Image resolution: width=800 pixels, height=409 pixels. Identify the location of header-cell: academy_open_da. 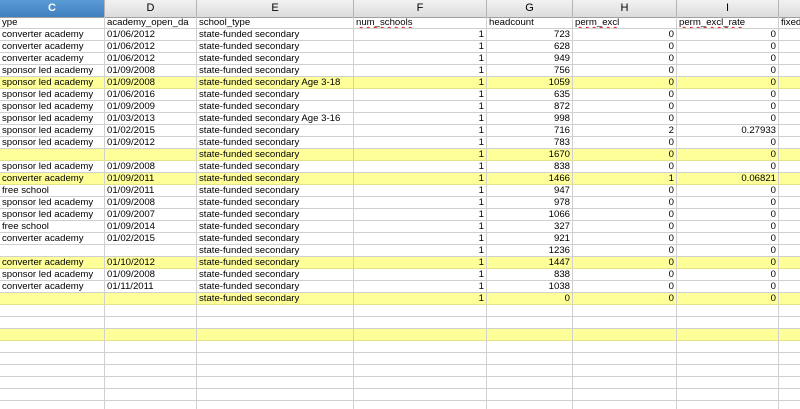
(151, 23).